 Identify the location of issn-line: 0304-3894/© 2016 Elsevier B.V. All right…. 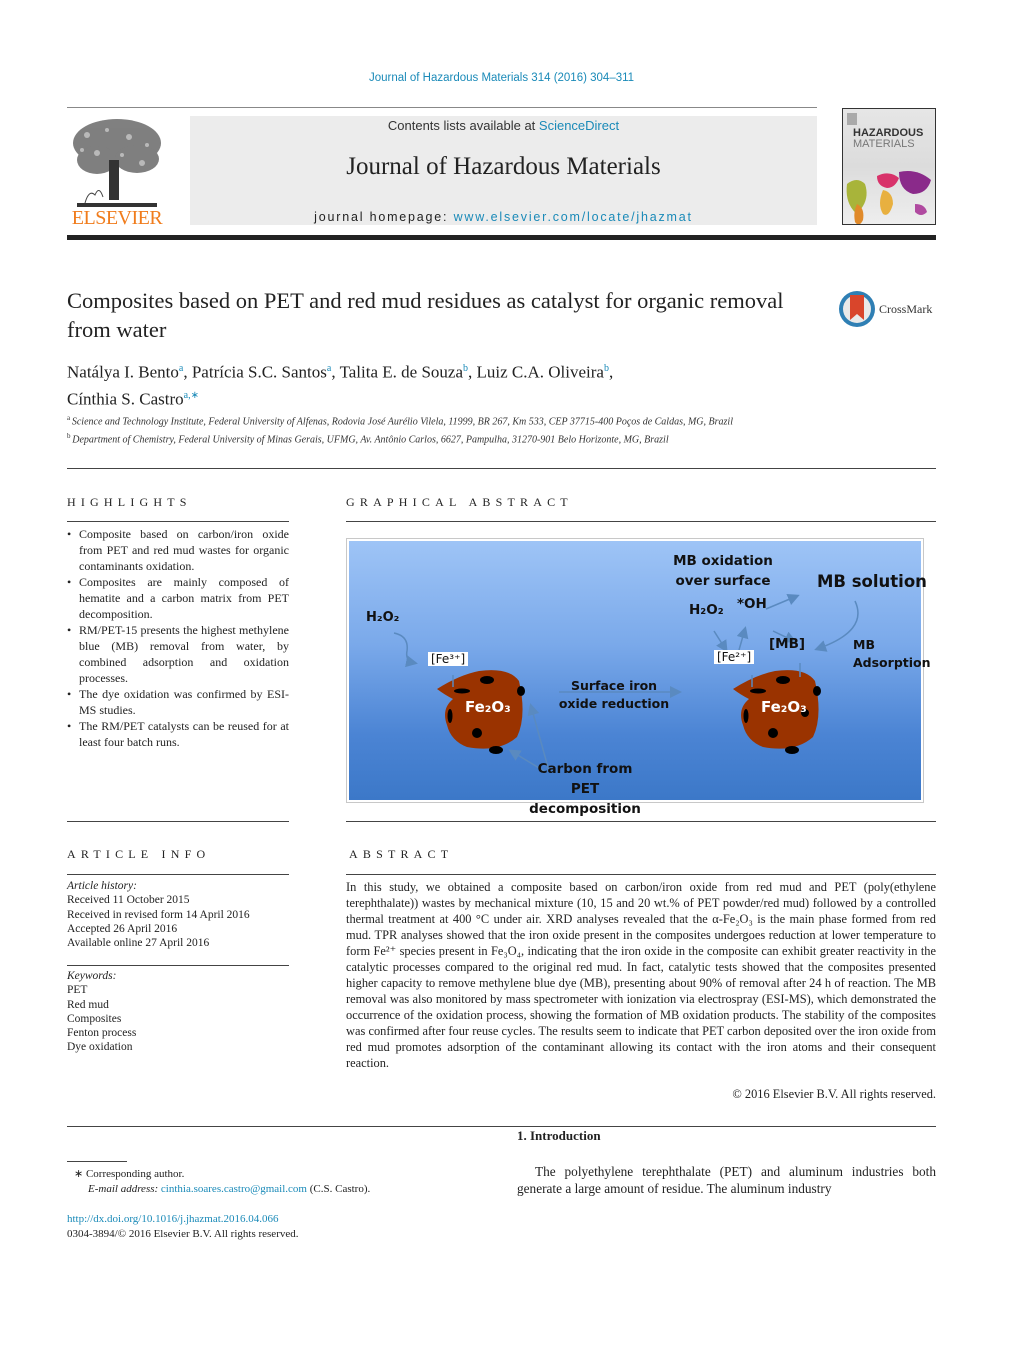
(183, 1234).